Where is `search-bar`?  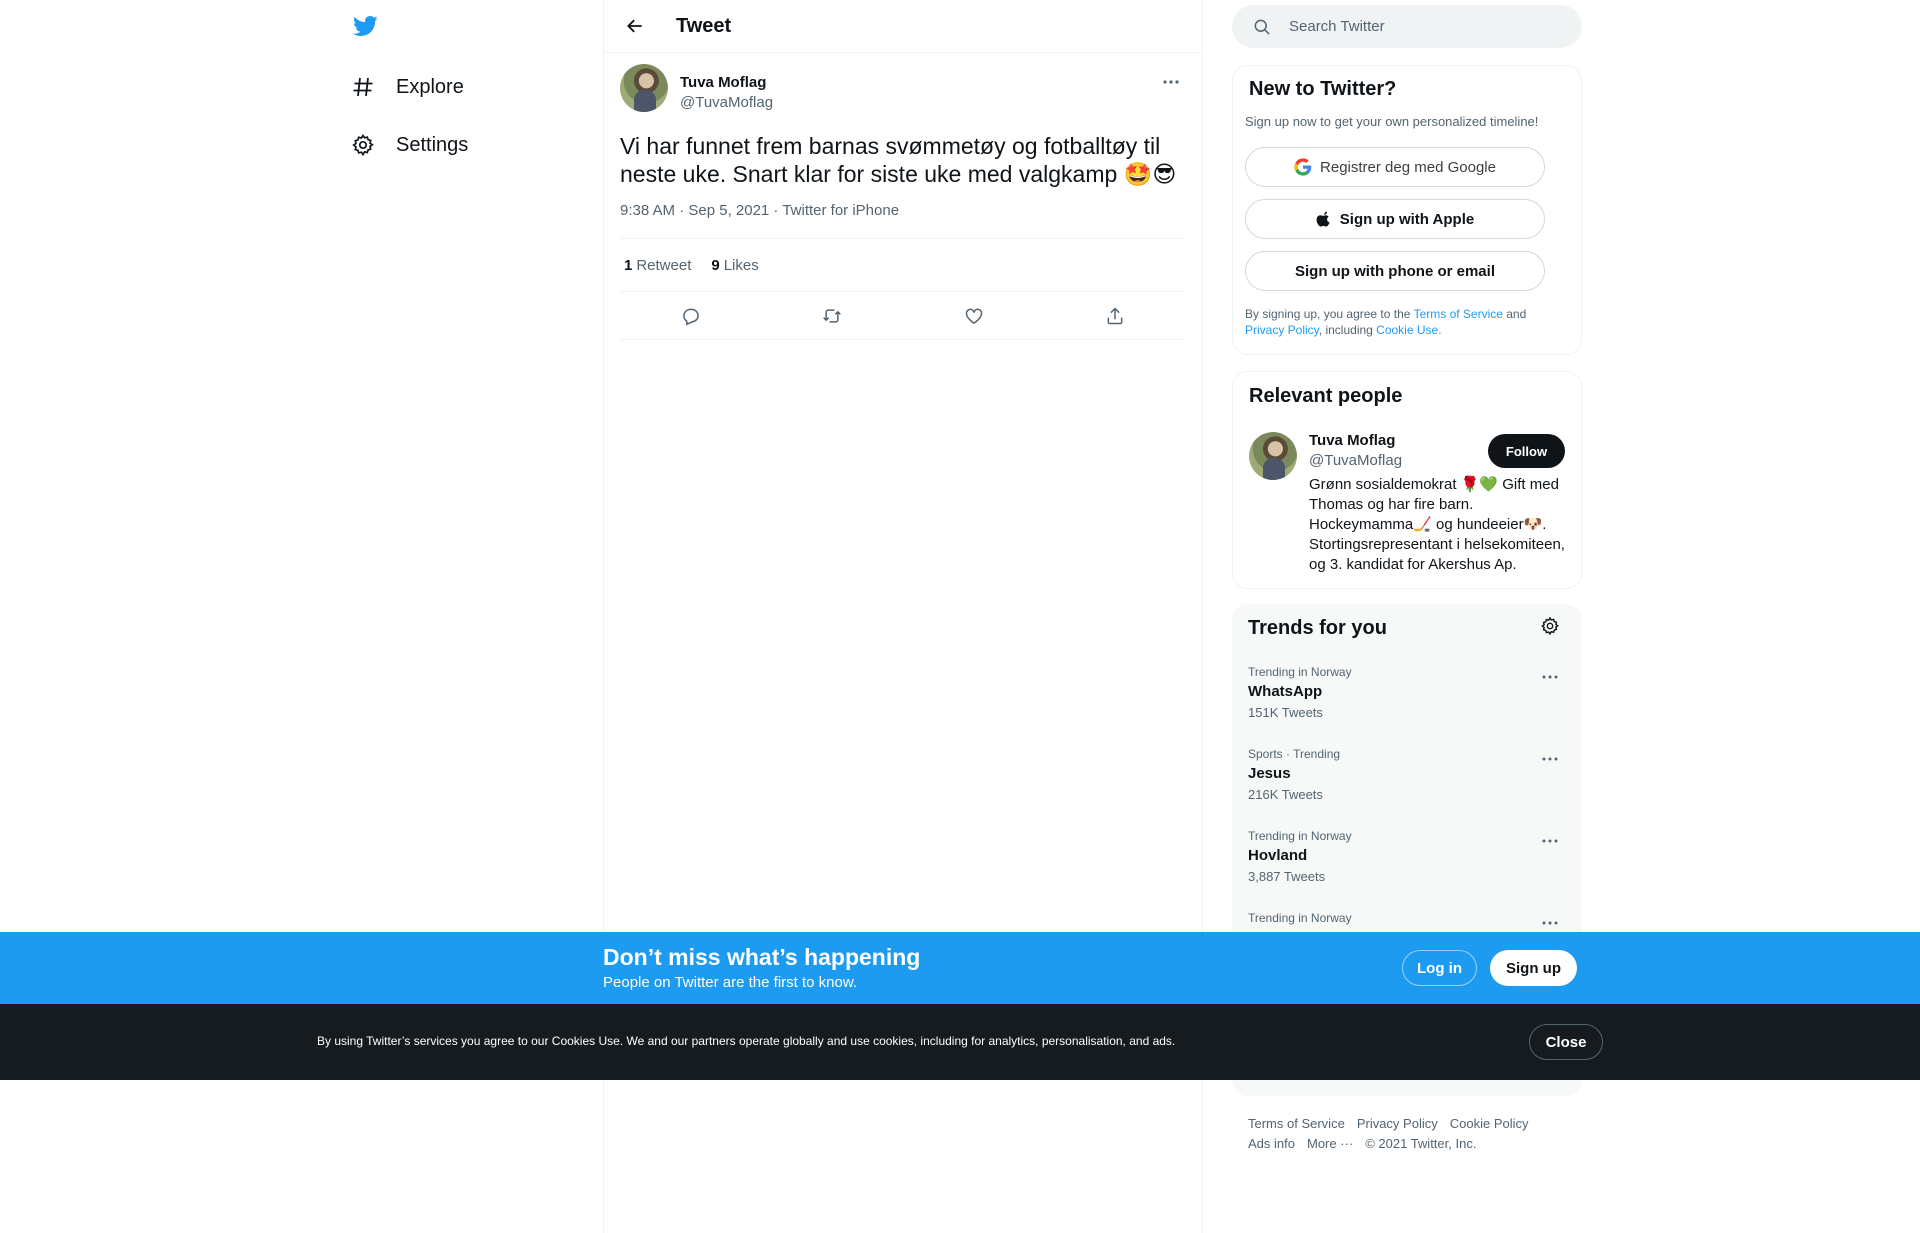
search-bar is located at coordinates (1407, 26).